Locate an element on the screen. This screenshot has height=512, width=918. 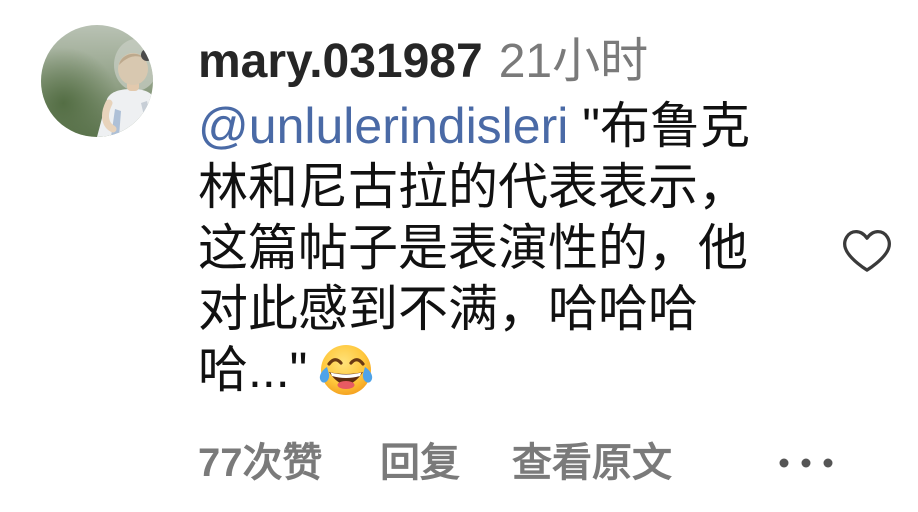
comment-timestamp: 21小时 is located at coordinates (573, 61).